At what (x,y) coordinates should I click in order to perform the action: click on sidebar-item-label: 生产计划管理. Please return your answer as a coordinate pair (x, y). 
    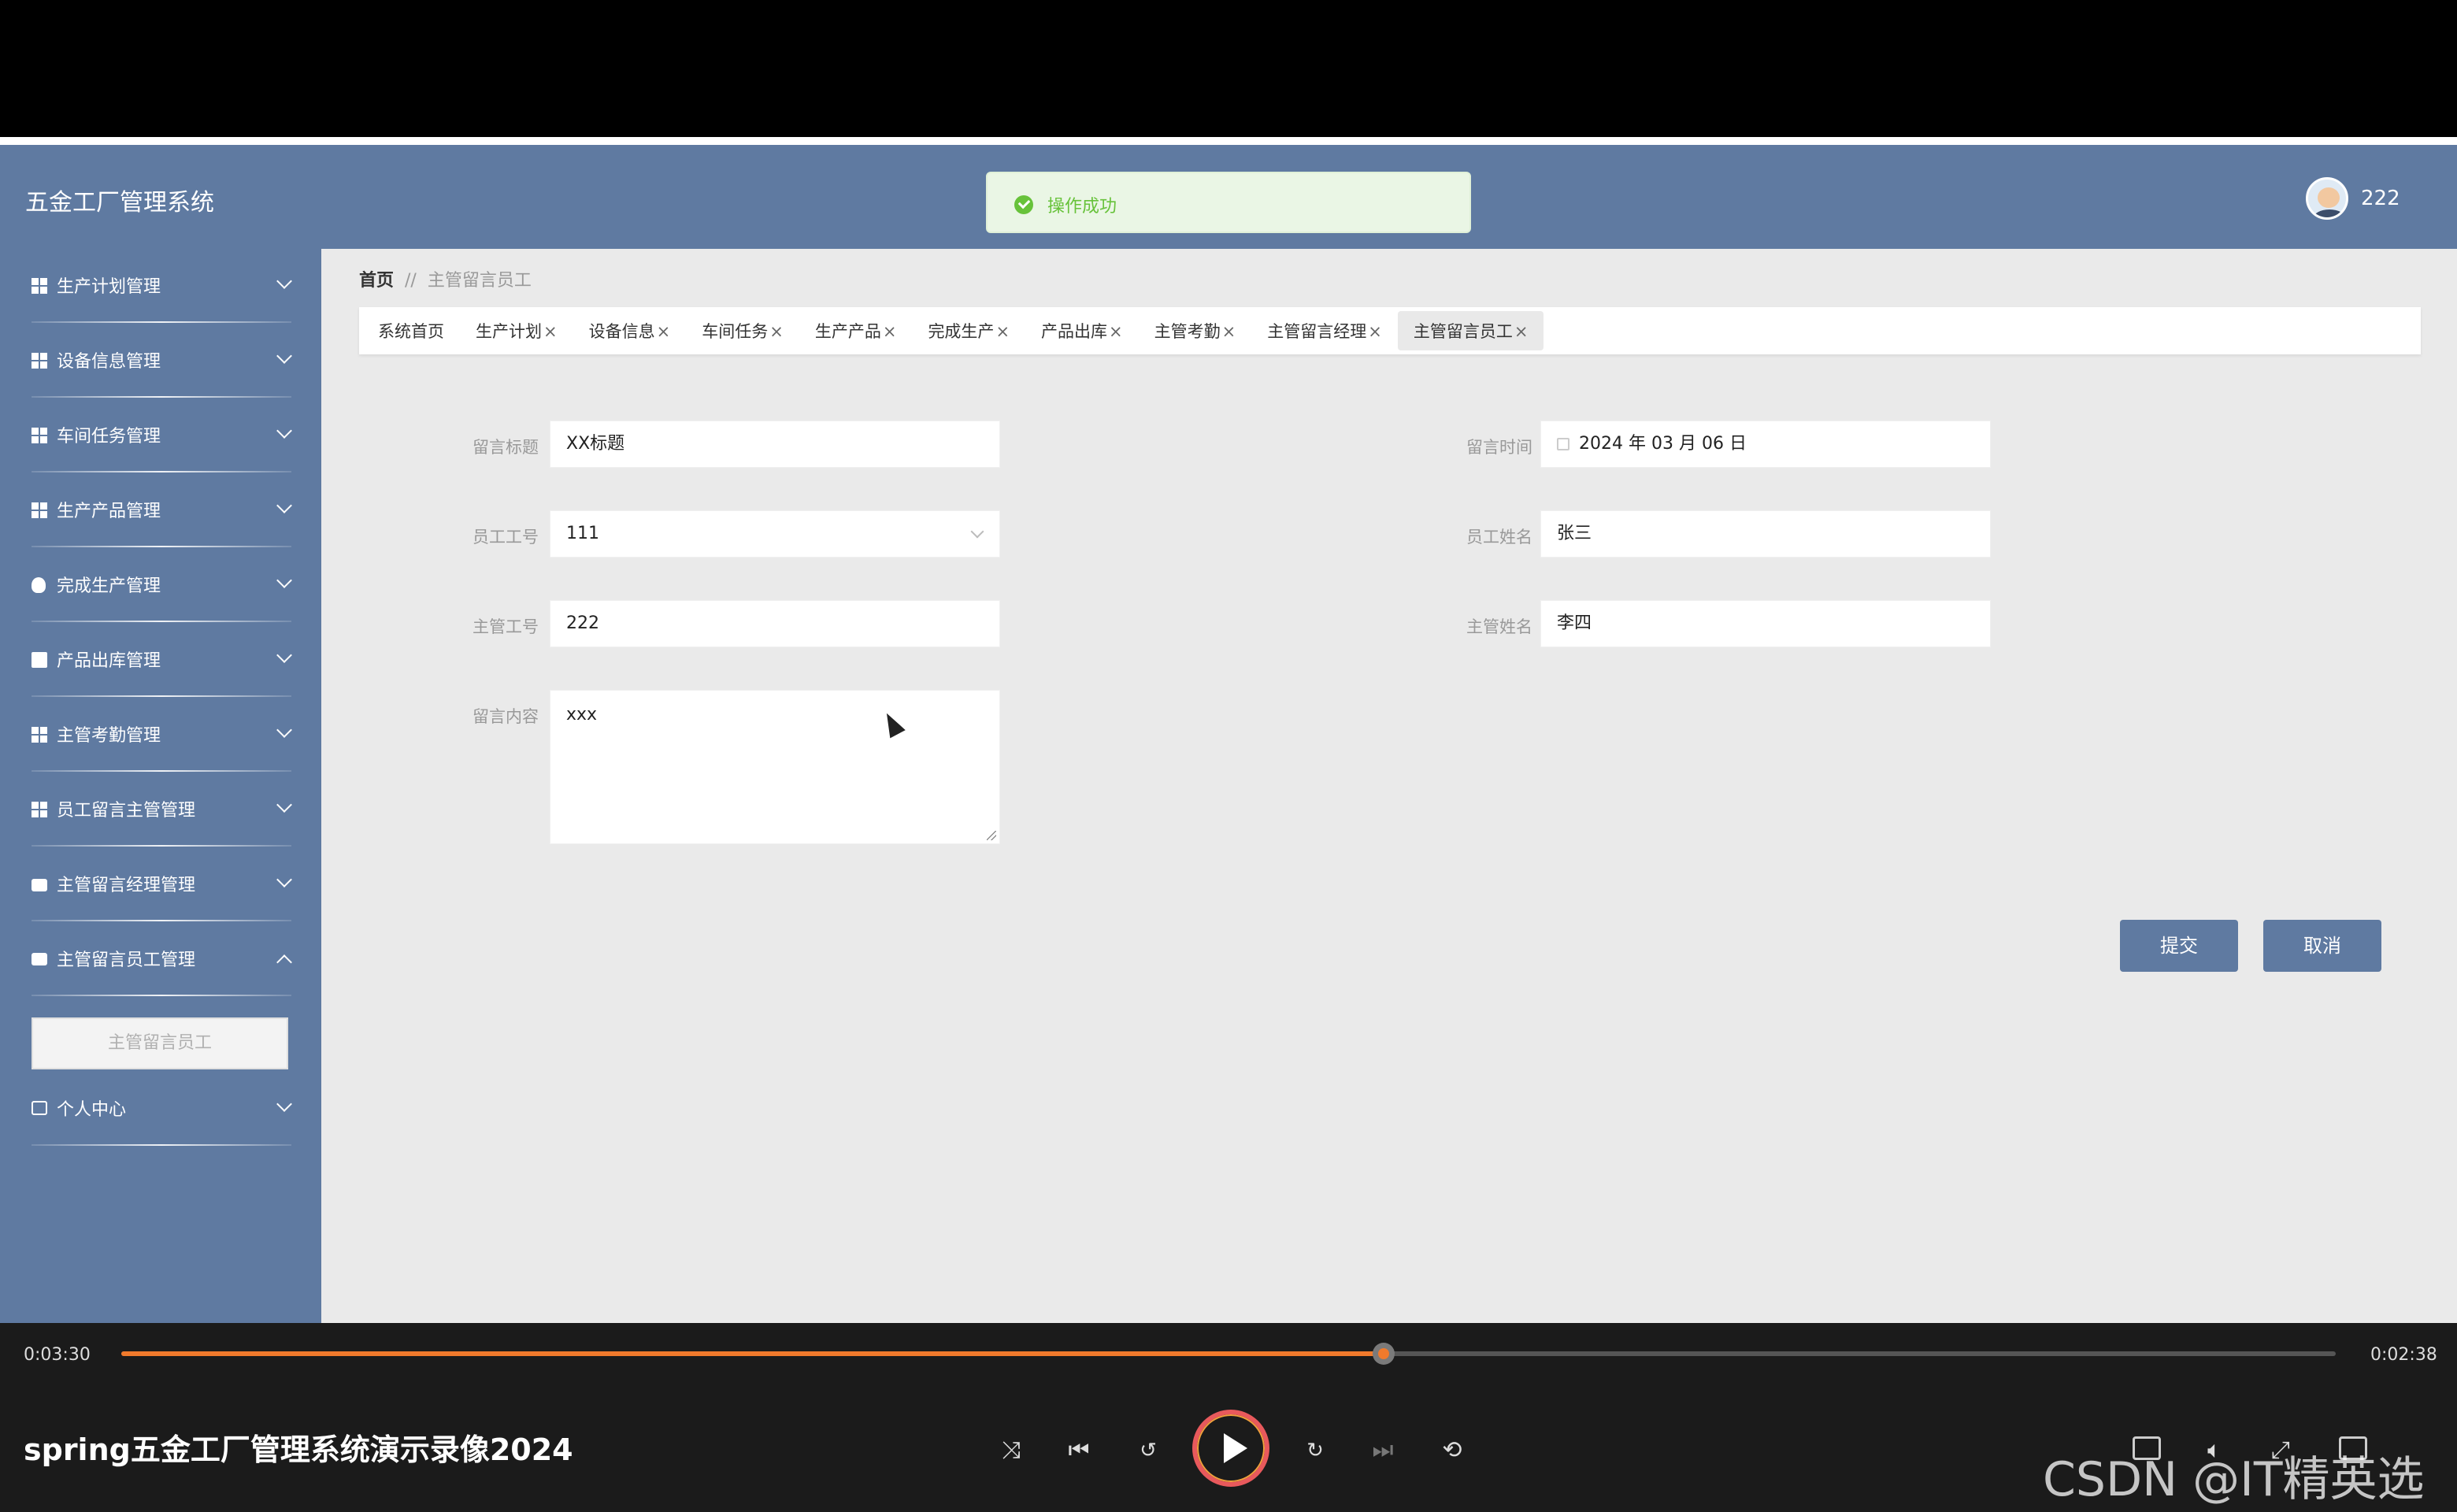
    Looking at the image, I should click on (109, 287).